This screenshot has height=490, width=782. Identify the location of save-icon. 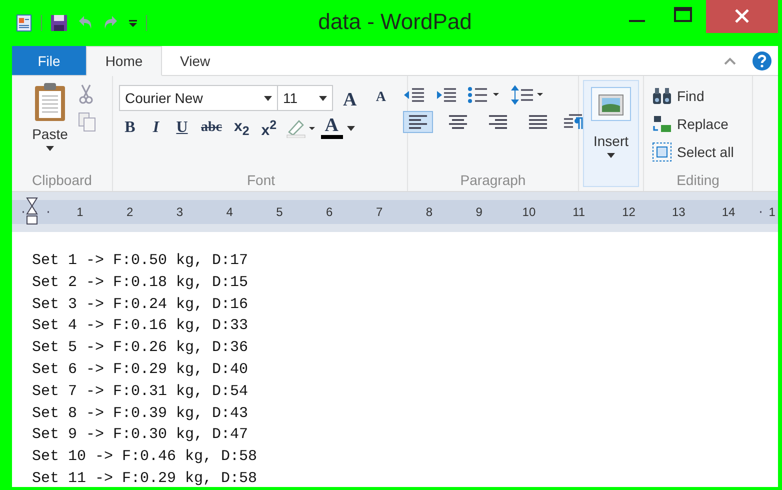
(59, 23).